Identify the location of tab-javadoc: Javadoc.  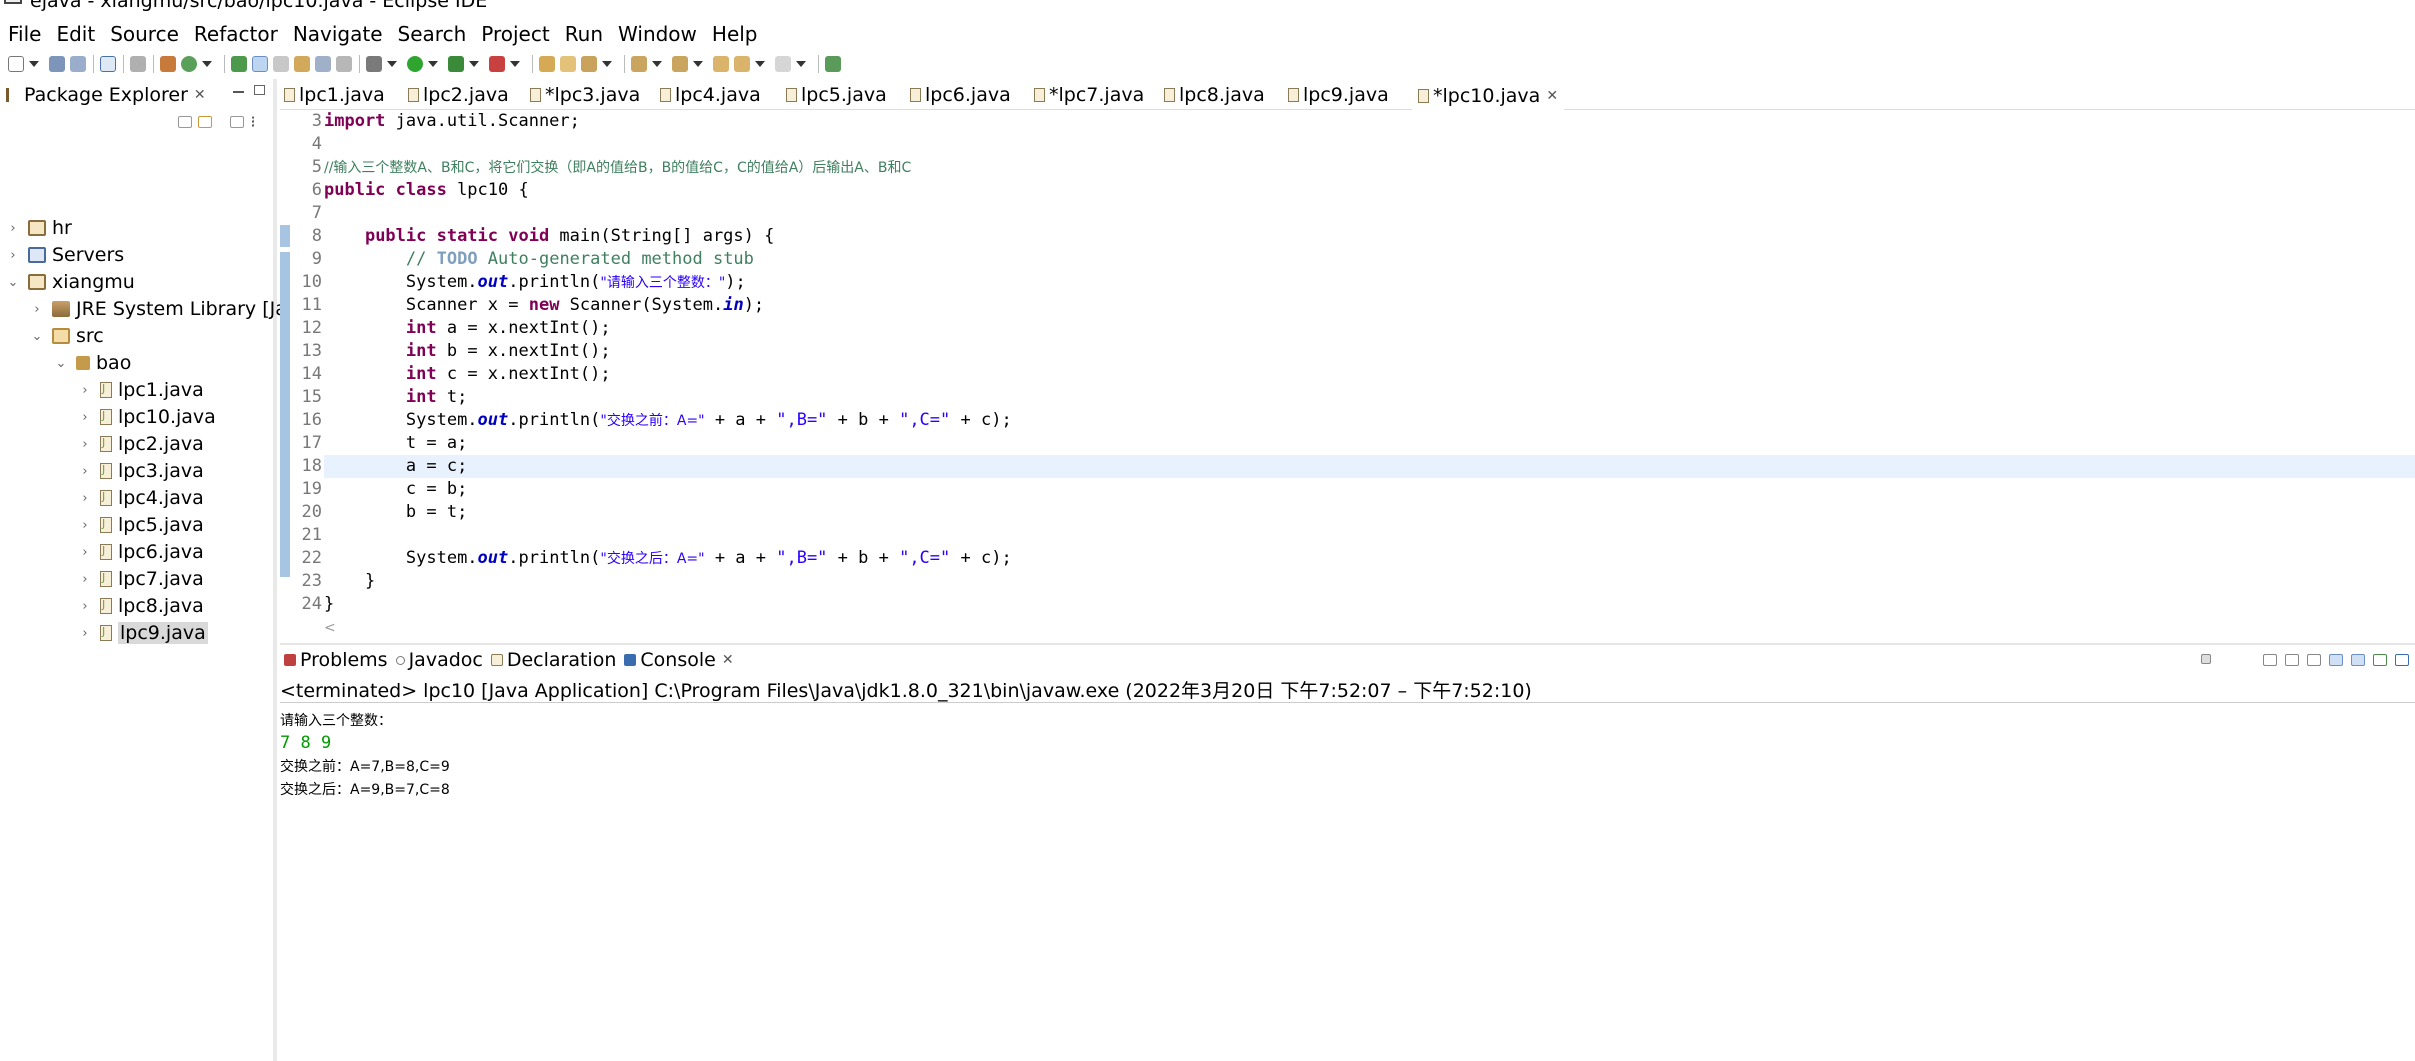
(439, 660).